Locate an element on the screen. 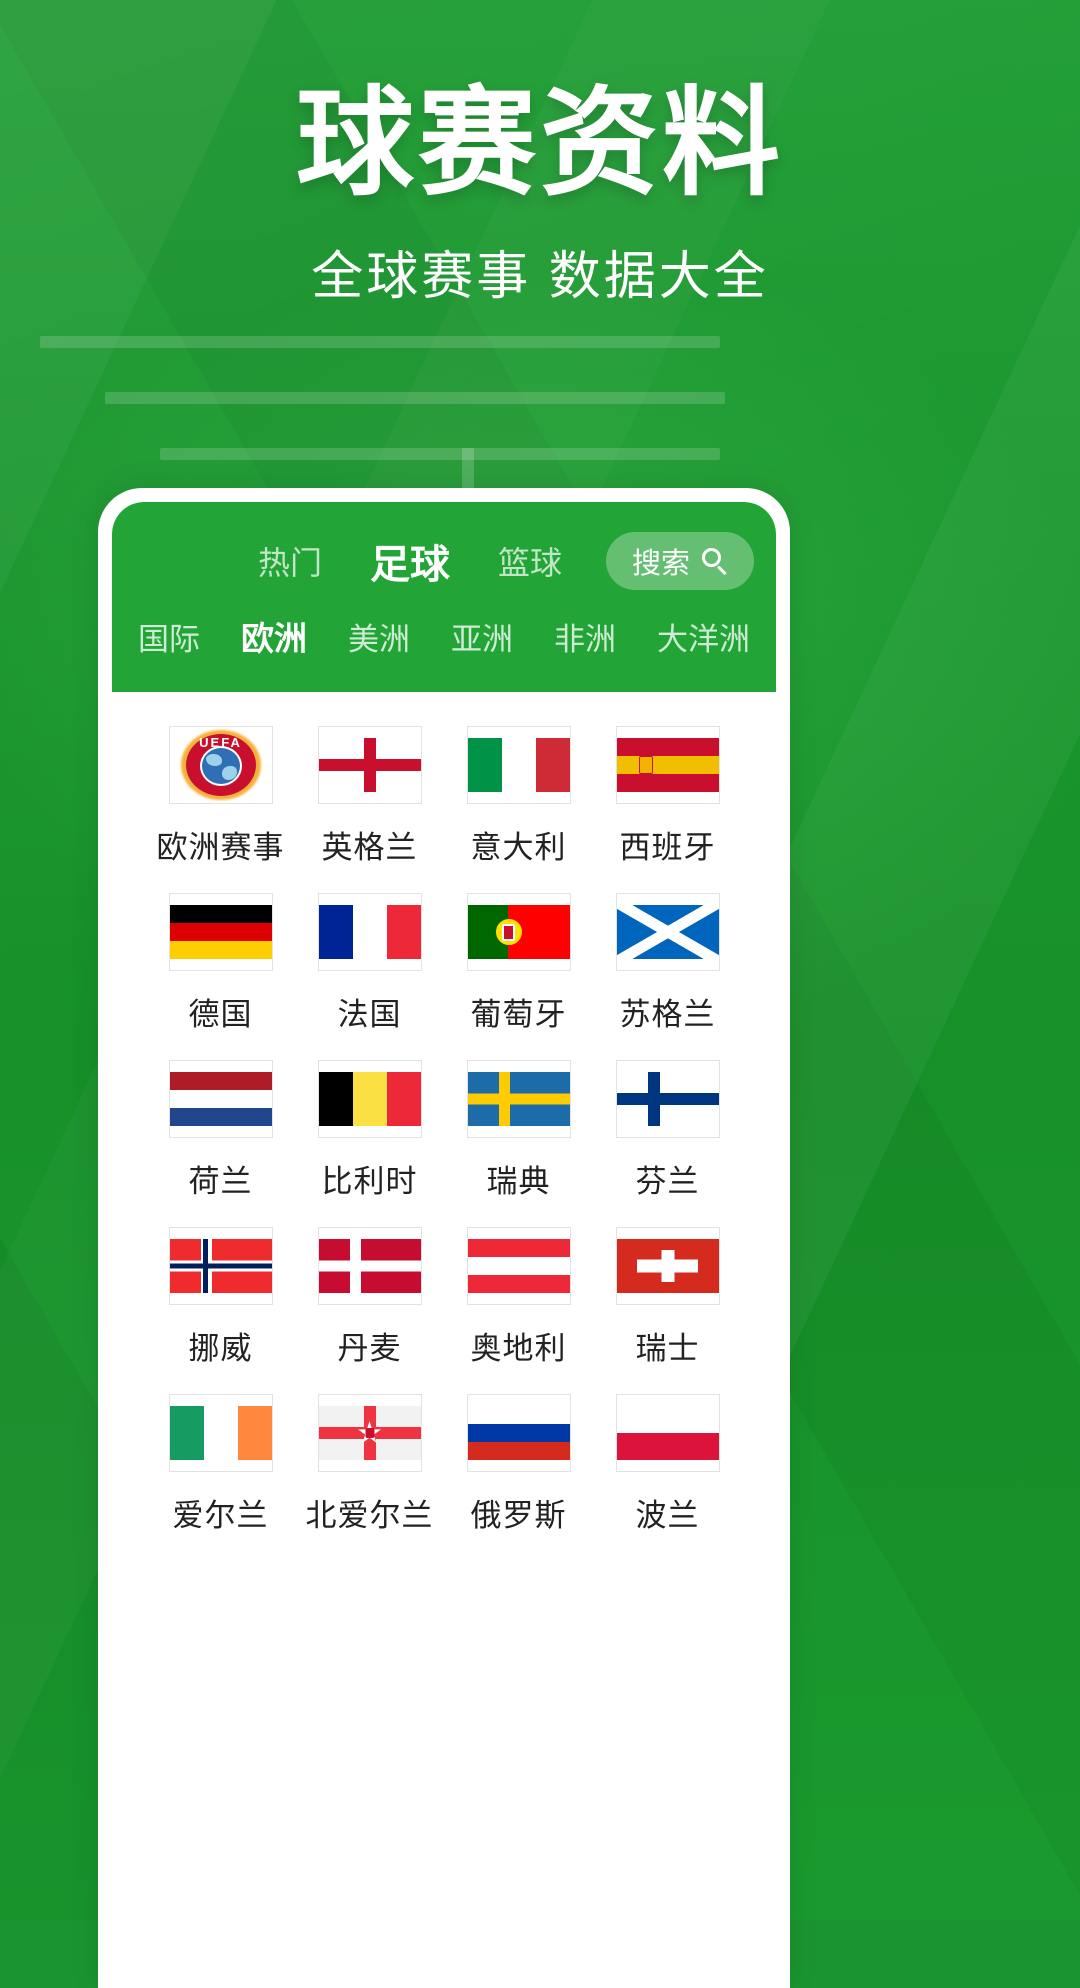 This screenshot has width=1080, height=1988. league-item: 俄罗斯 is located at coordinates (518, 1464).